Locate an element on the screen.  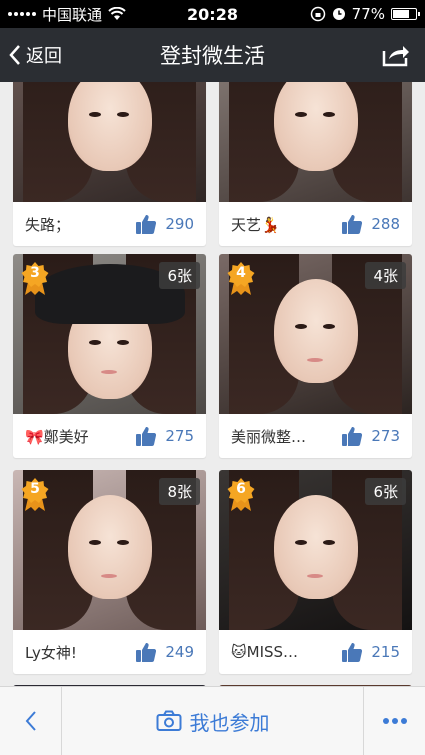
more-options-button is located at coordinates (394, 720).